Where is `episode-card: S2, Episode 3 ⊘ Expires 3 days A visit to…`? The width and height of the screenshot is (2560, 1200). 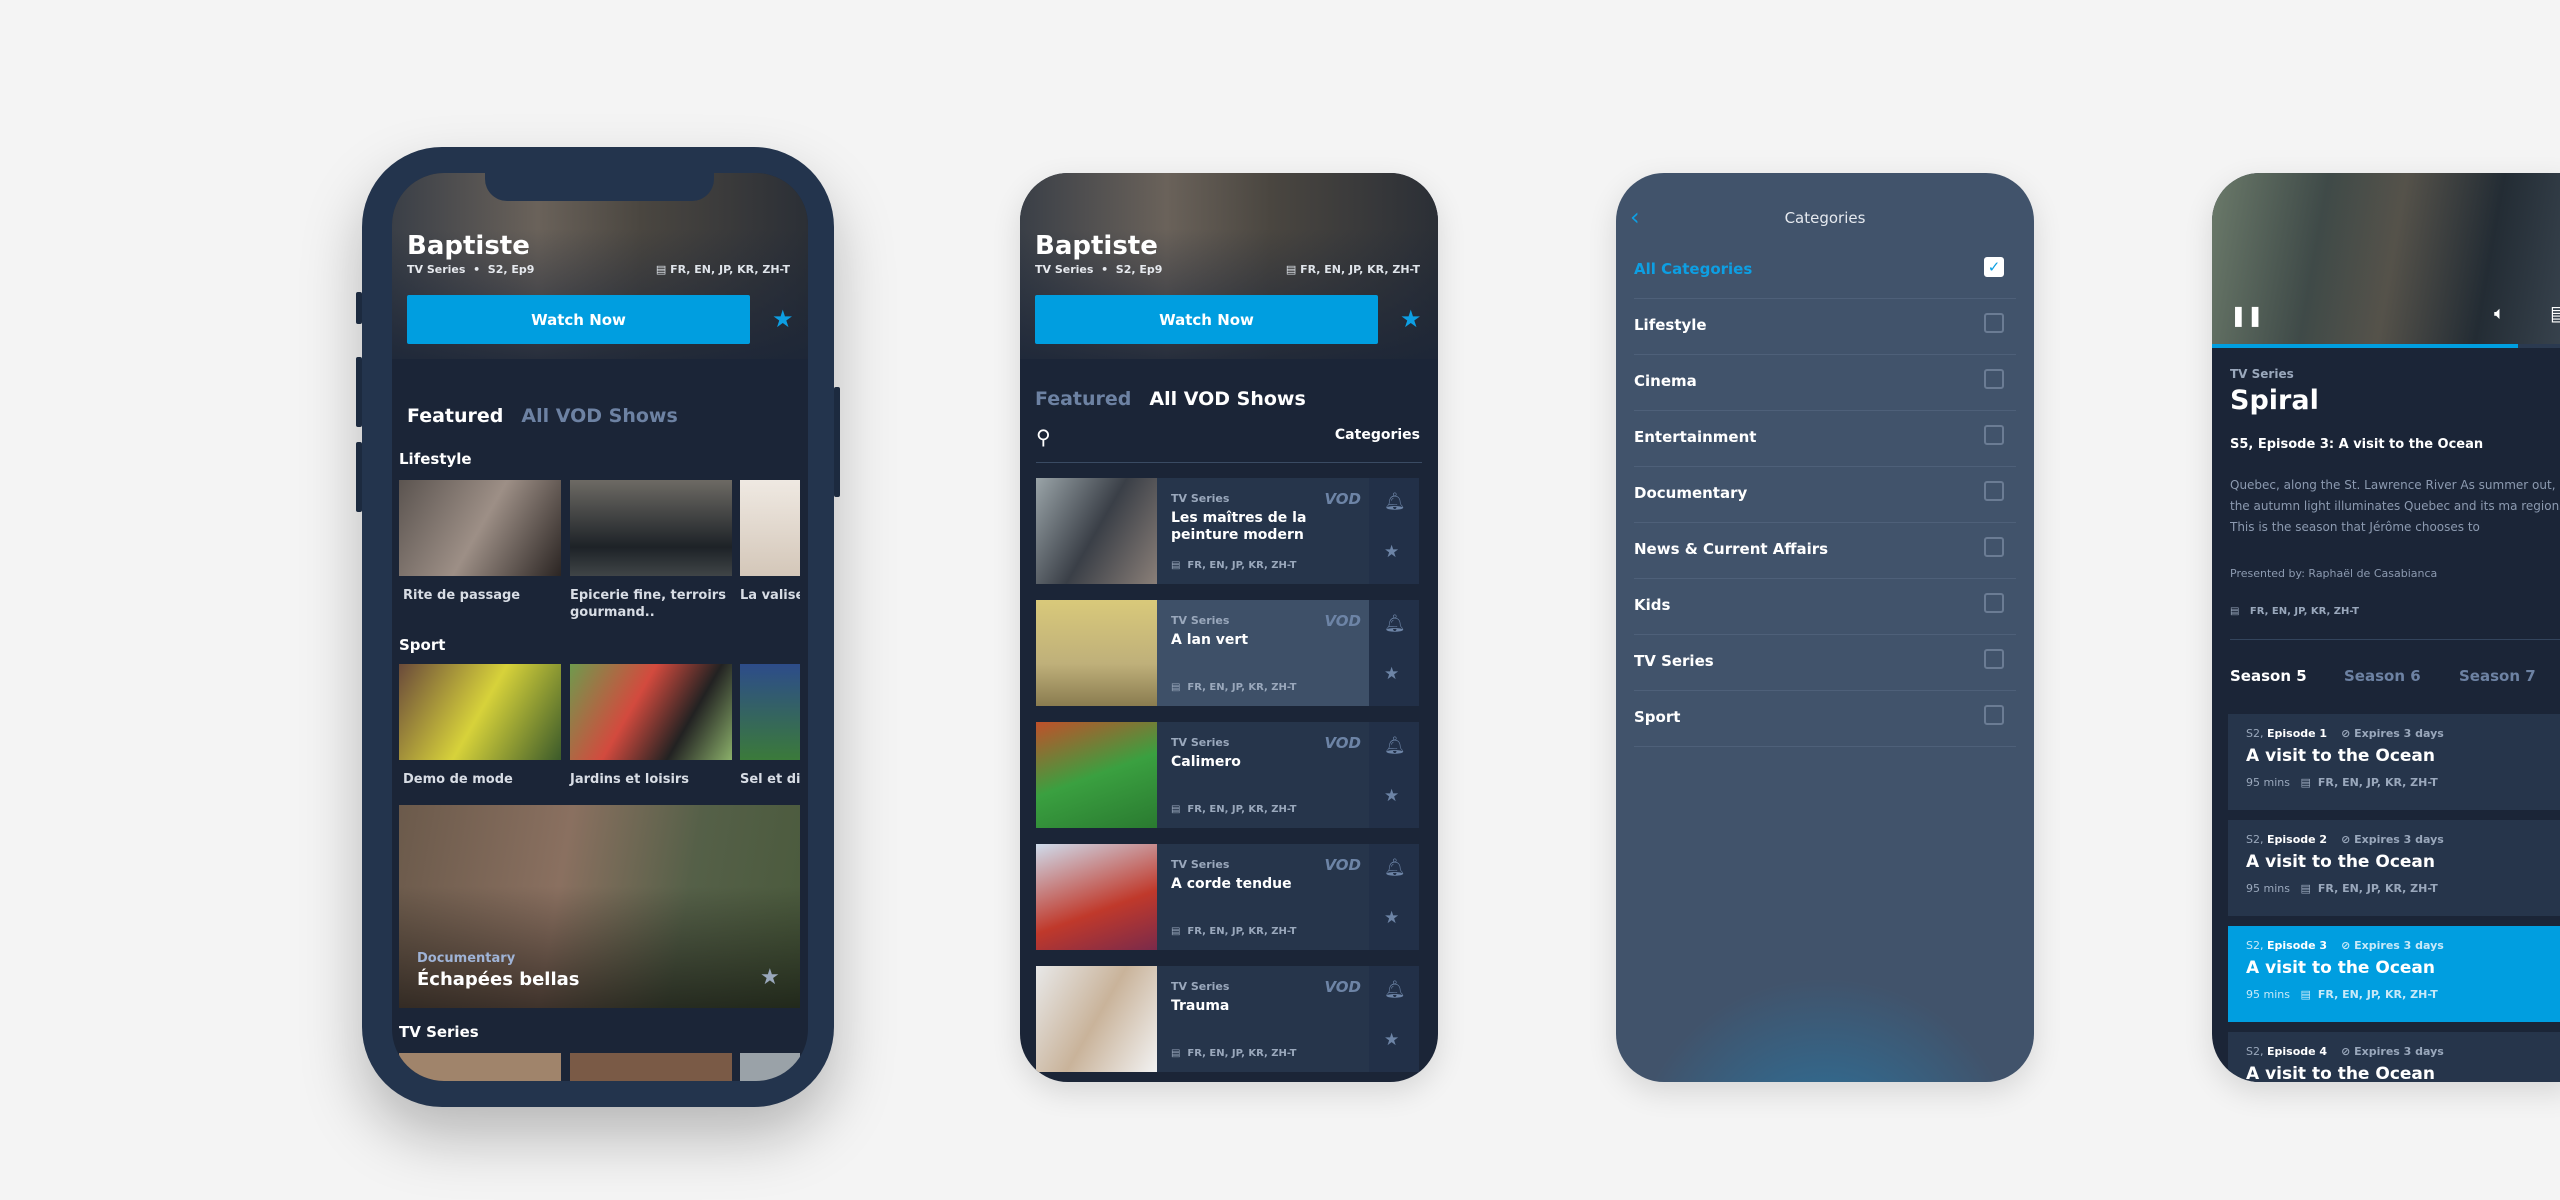 episode-card: S2, Episode 3 ⊘ Expires 3 days A visit to… is located at coordinates (2394, 974).